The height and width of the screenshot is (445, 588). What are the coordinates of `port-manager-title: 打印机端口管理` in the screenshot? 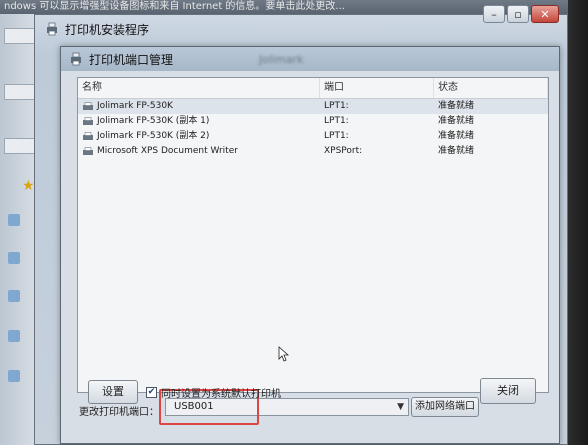 It's located at (131, 59).